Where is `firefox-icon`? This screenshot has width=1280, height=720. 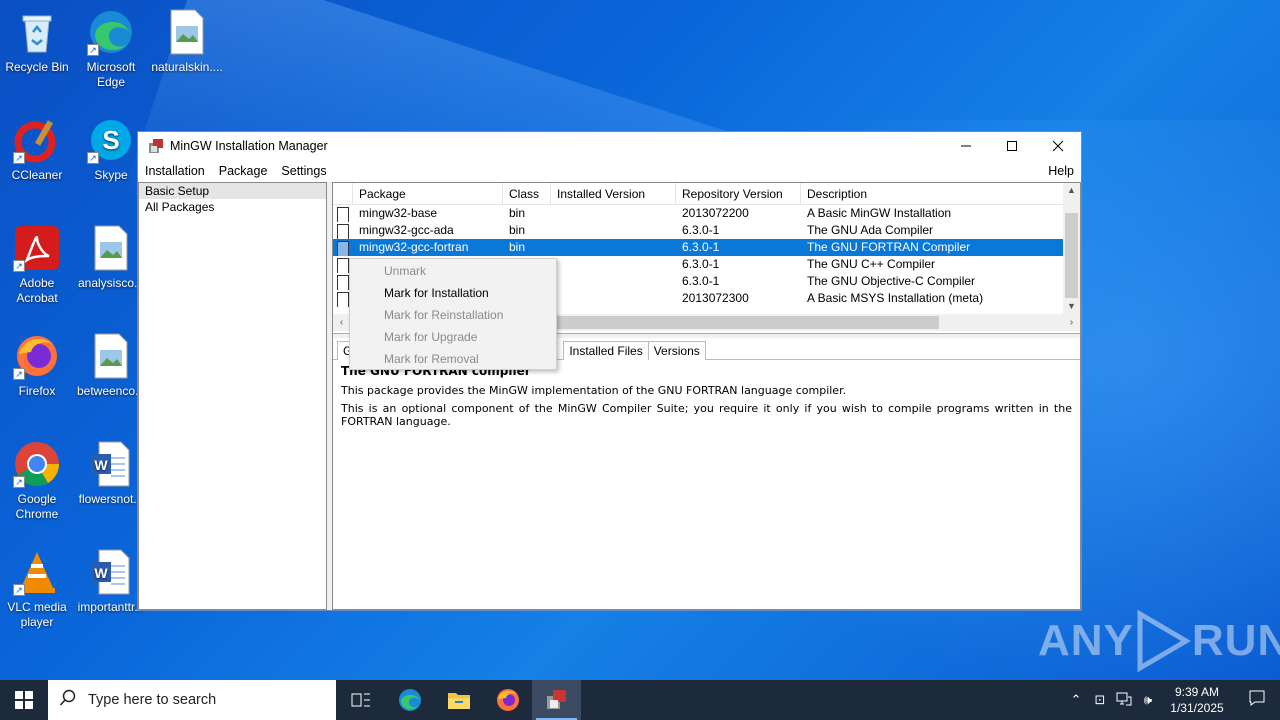
firefox-icon is located at coordinates (507, 700).